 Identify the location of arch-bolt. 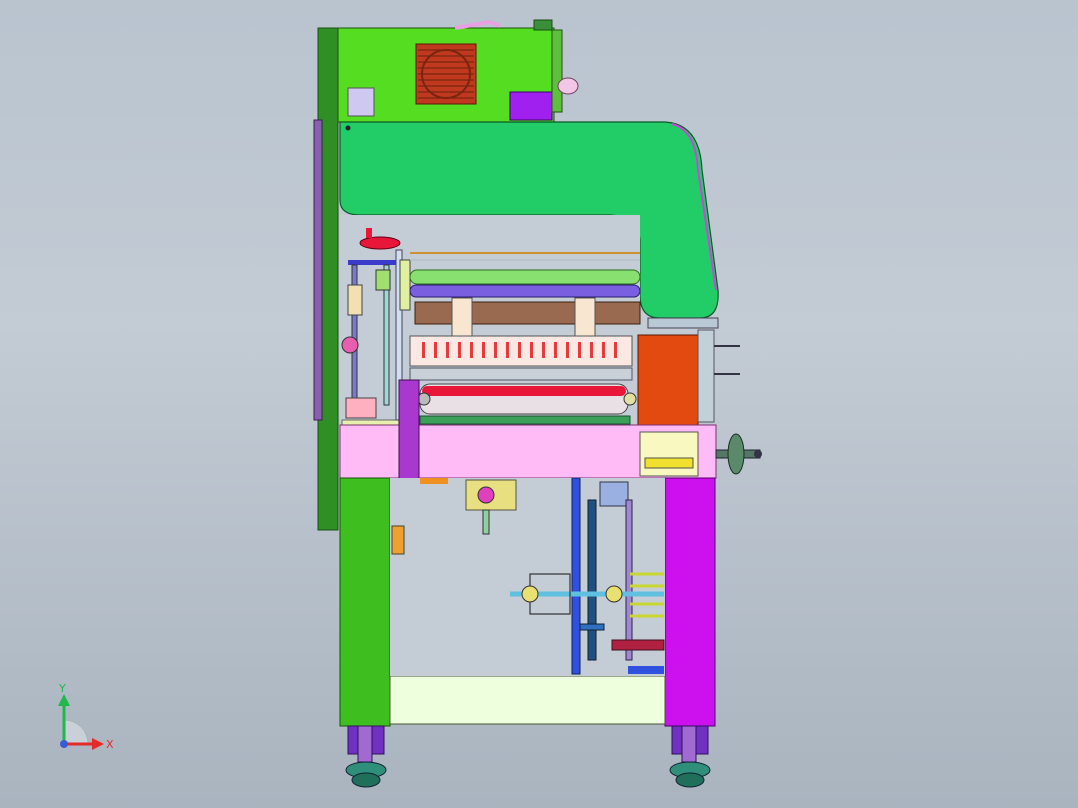
(348, 128).